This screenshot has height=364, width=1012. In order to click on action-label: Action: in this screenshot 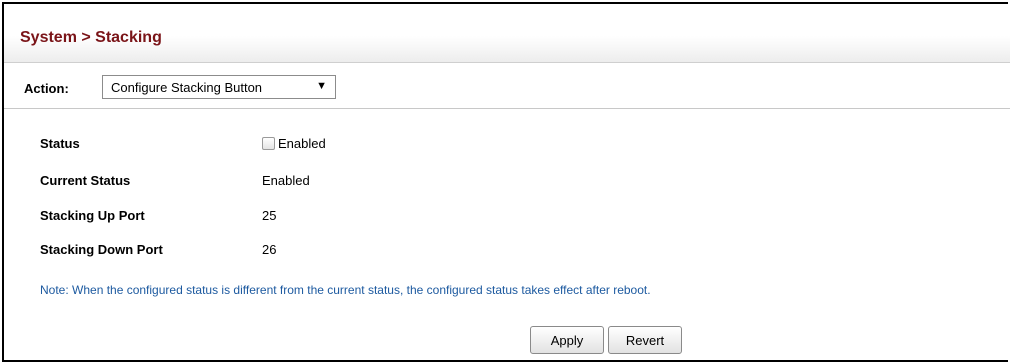, I will do `click(46, 88)`.